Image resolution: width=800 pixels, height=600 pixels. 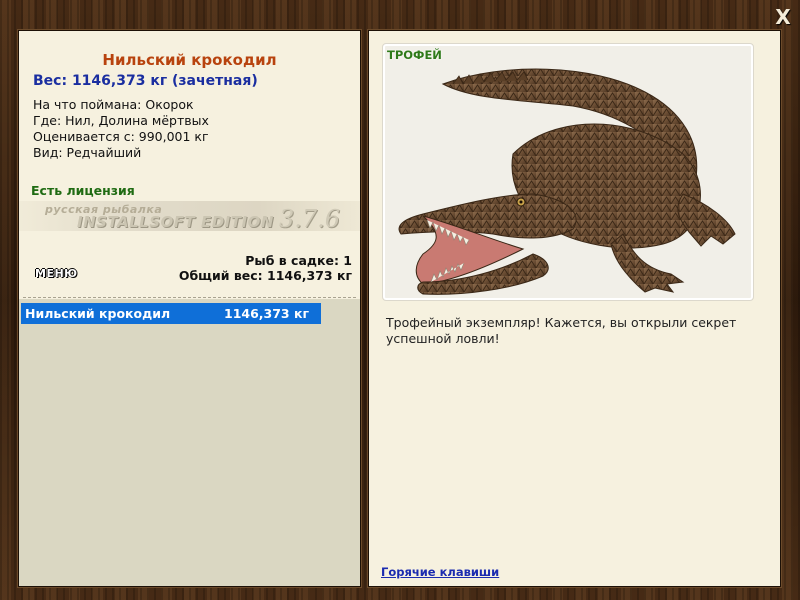 What do you see at coordinates (56, 273) in the screenshot?
I see `menu-button: МЕНЮ` at bounding box center [56, 273].